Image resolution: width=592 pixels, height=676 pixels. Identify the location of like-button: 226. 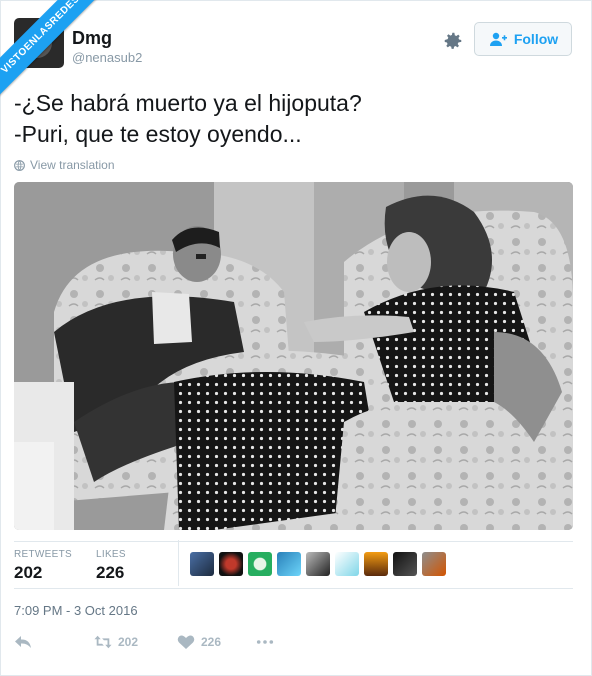
(199, 642).